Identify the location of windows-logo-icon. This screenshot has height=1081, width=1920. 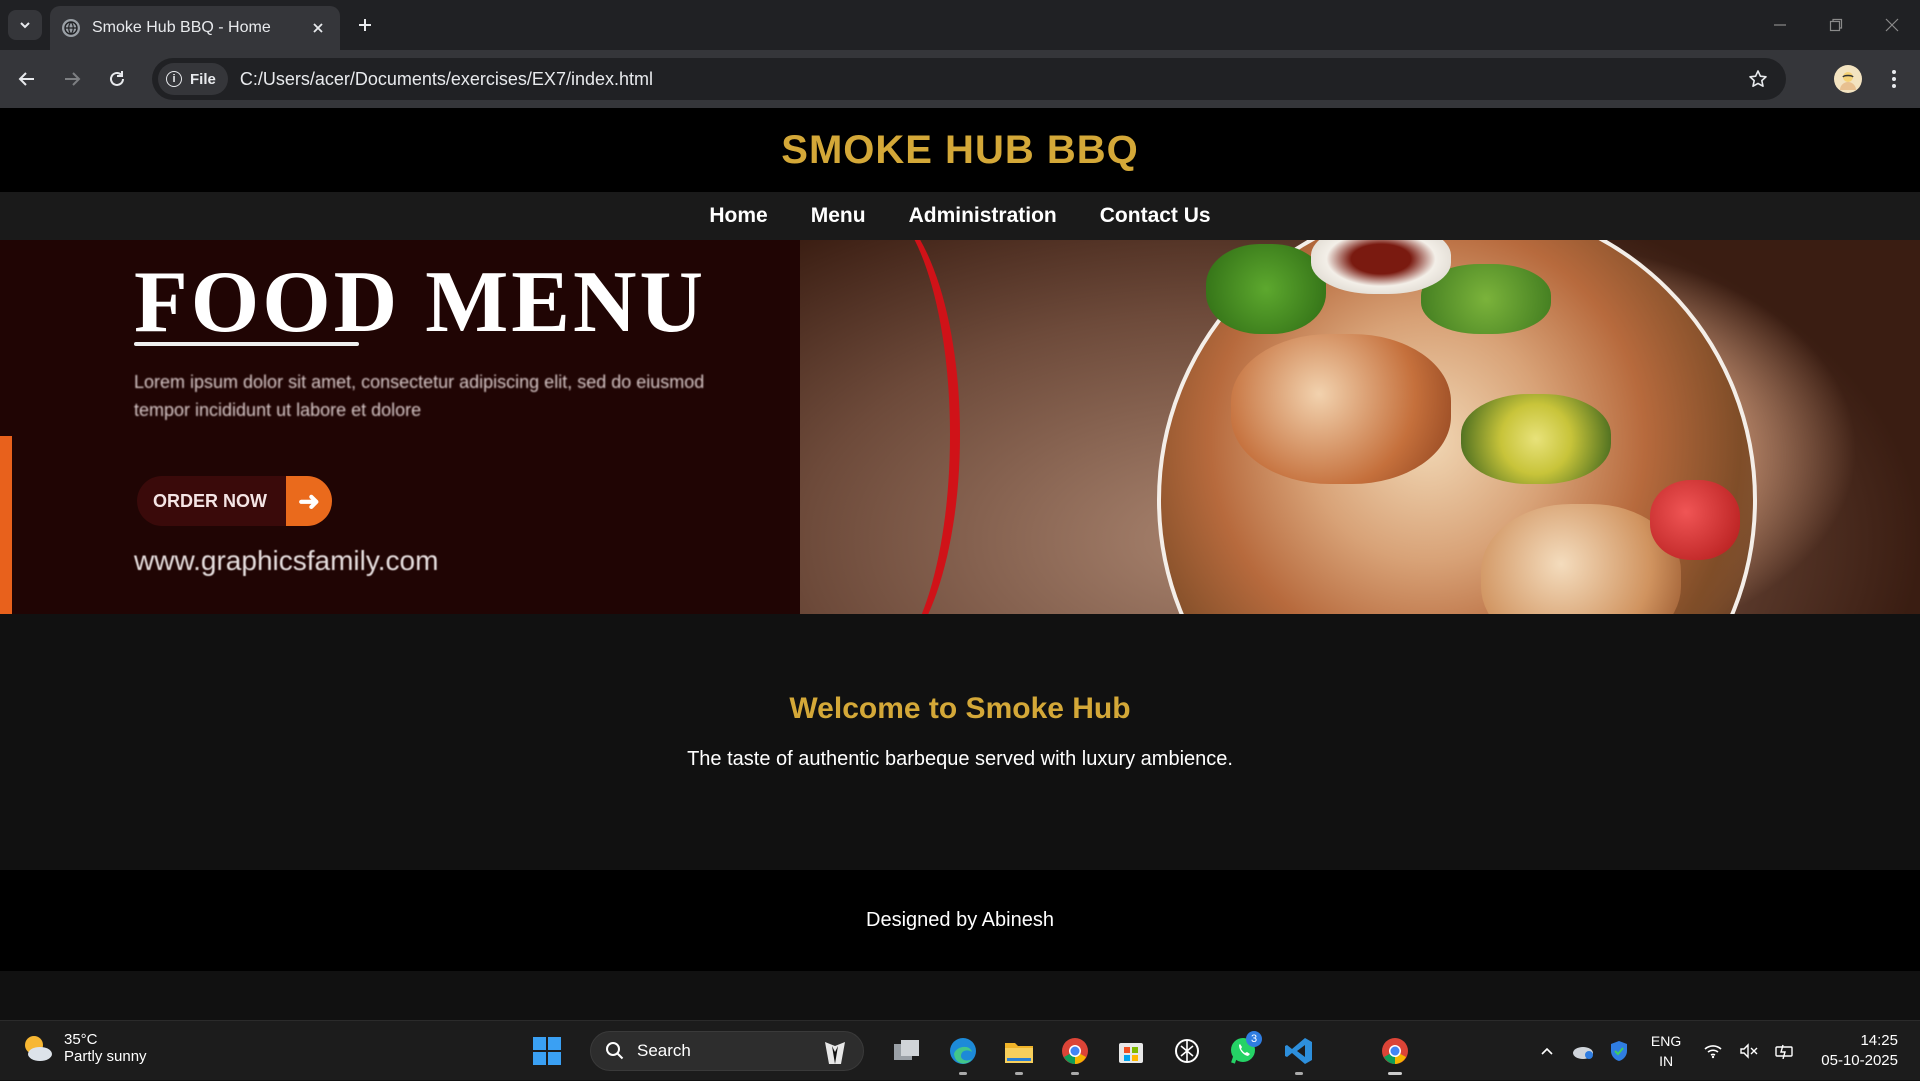
(547, 1051).